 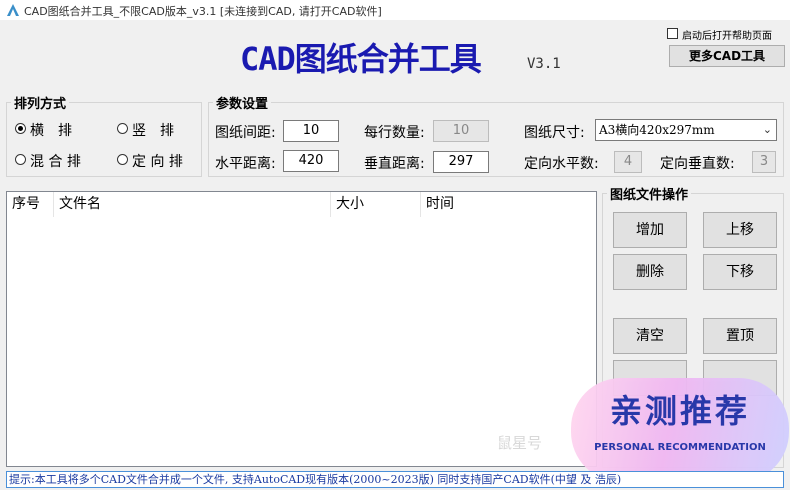 What do you see at coordinates (122, 128) in the screenshot?
I see `radio-vertical` at bounding box center [122, 128].